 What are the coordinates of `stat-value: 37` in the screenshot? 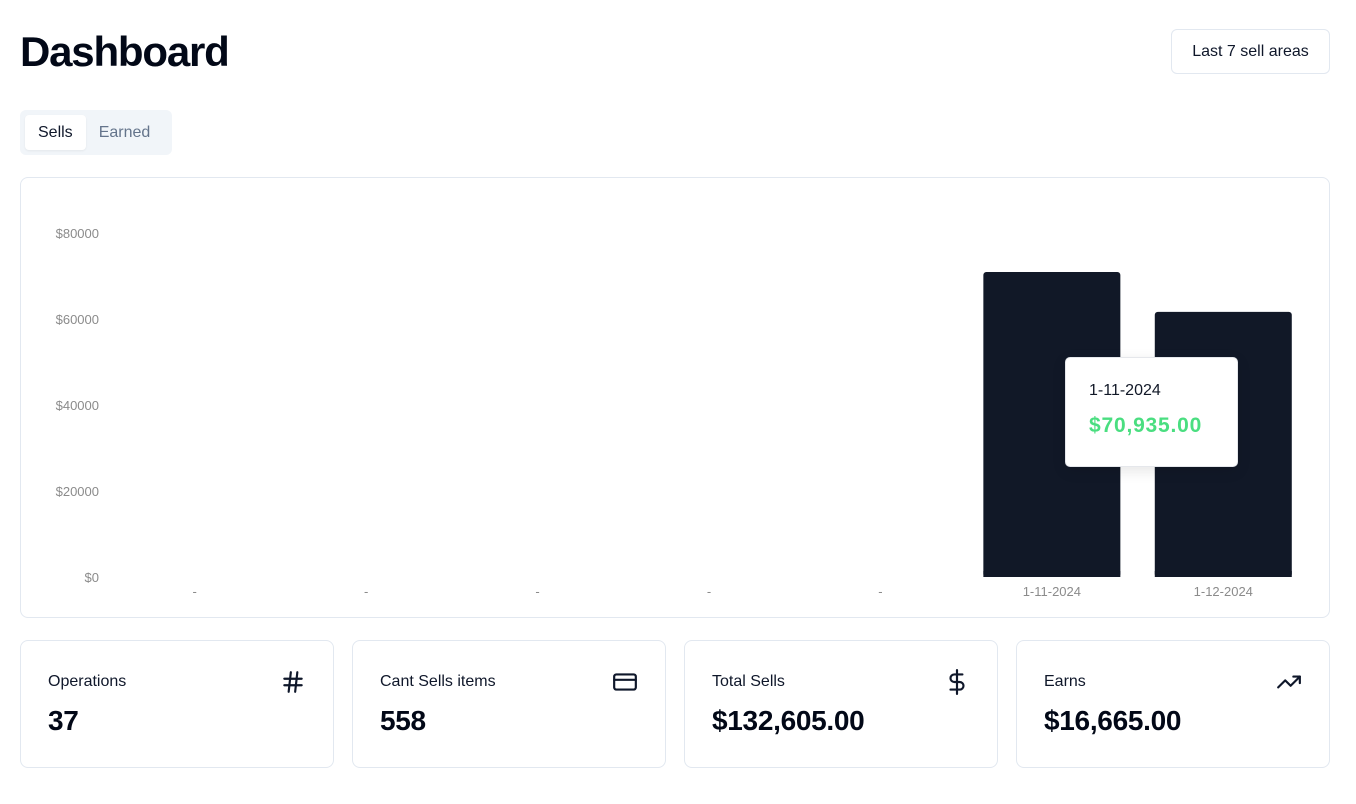 It's located at (63, 720).